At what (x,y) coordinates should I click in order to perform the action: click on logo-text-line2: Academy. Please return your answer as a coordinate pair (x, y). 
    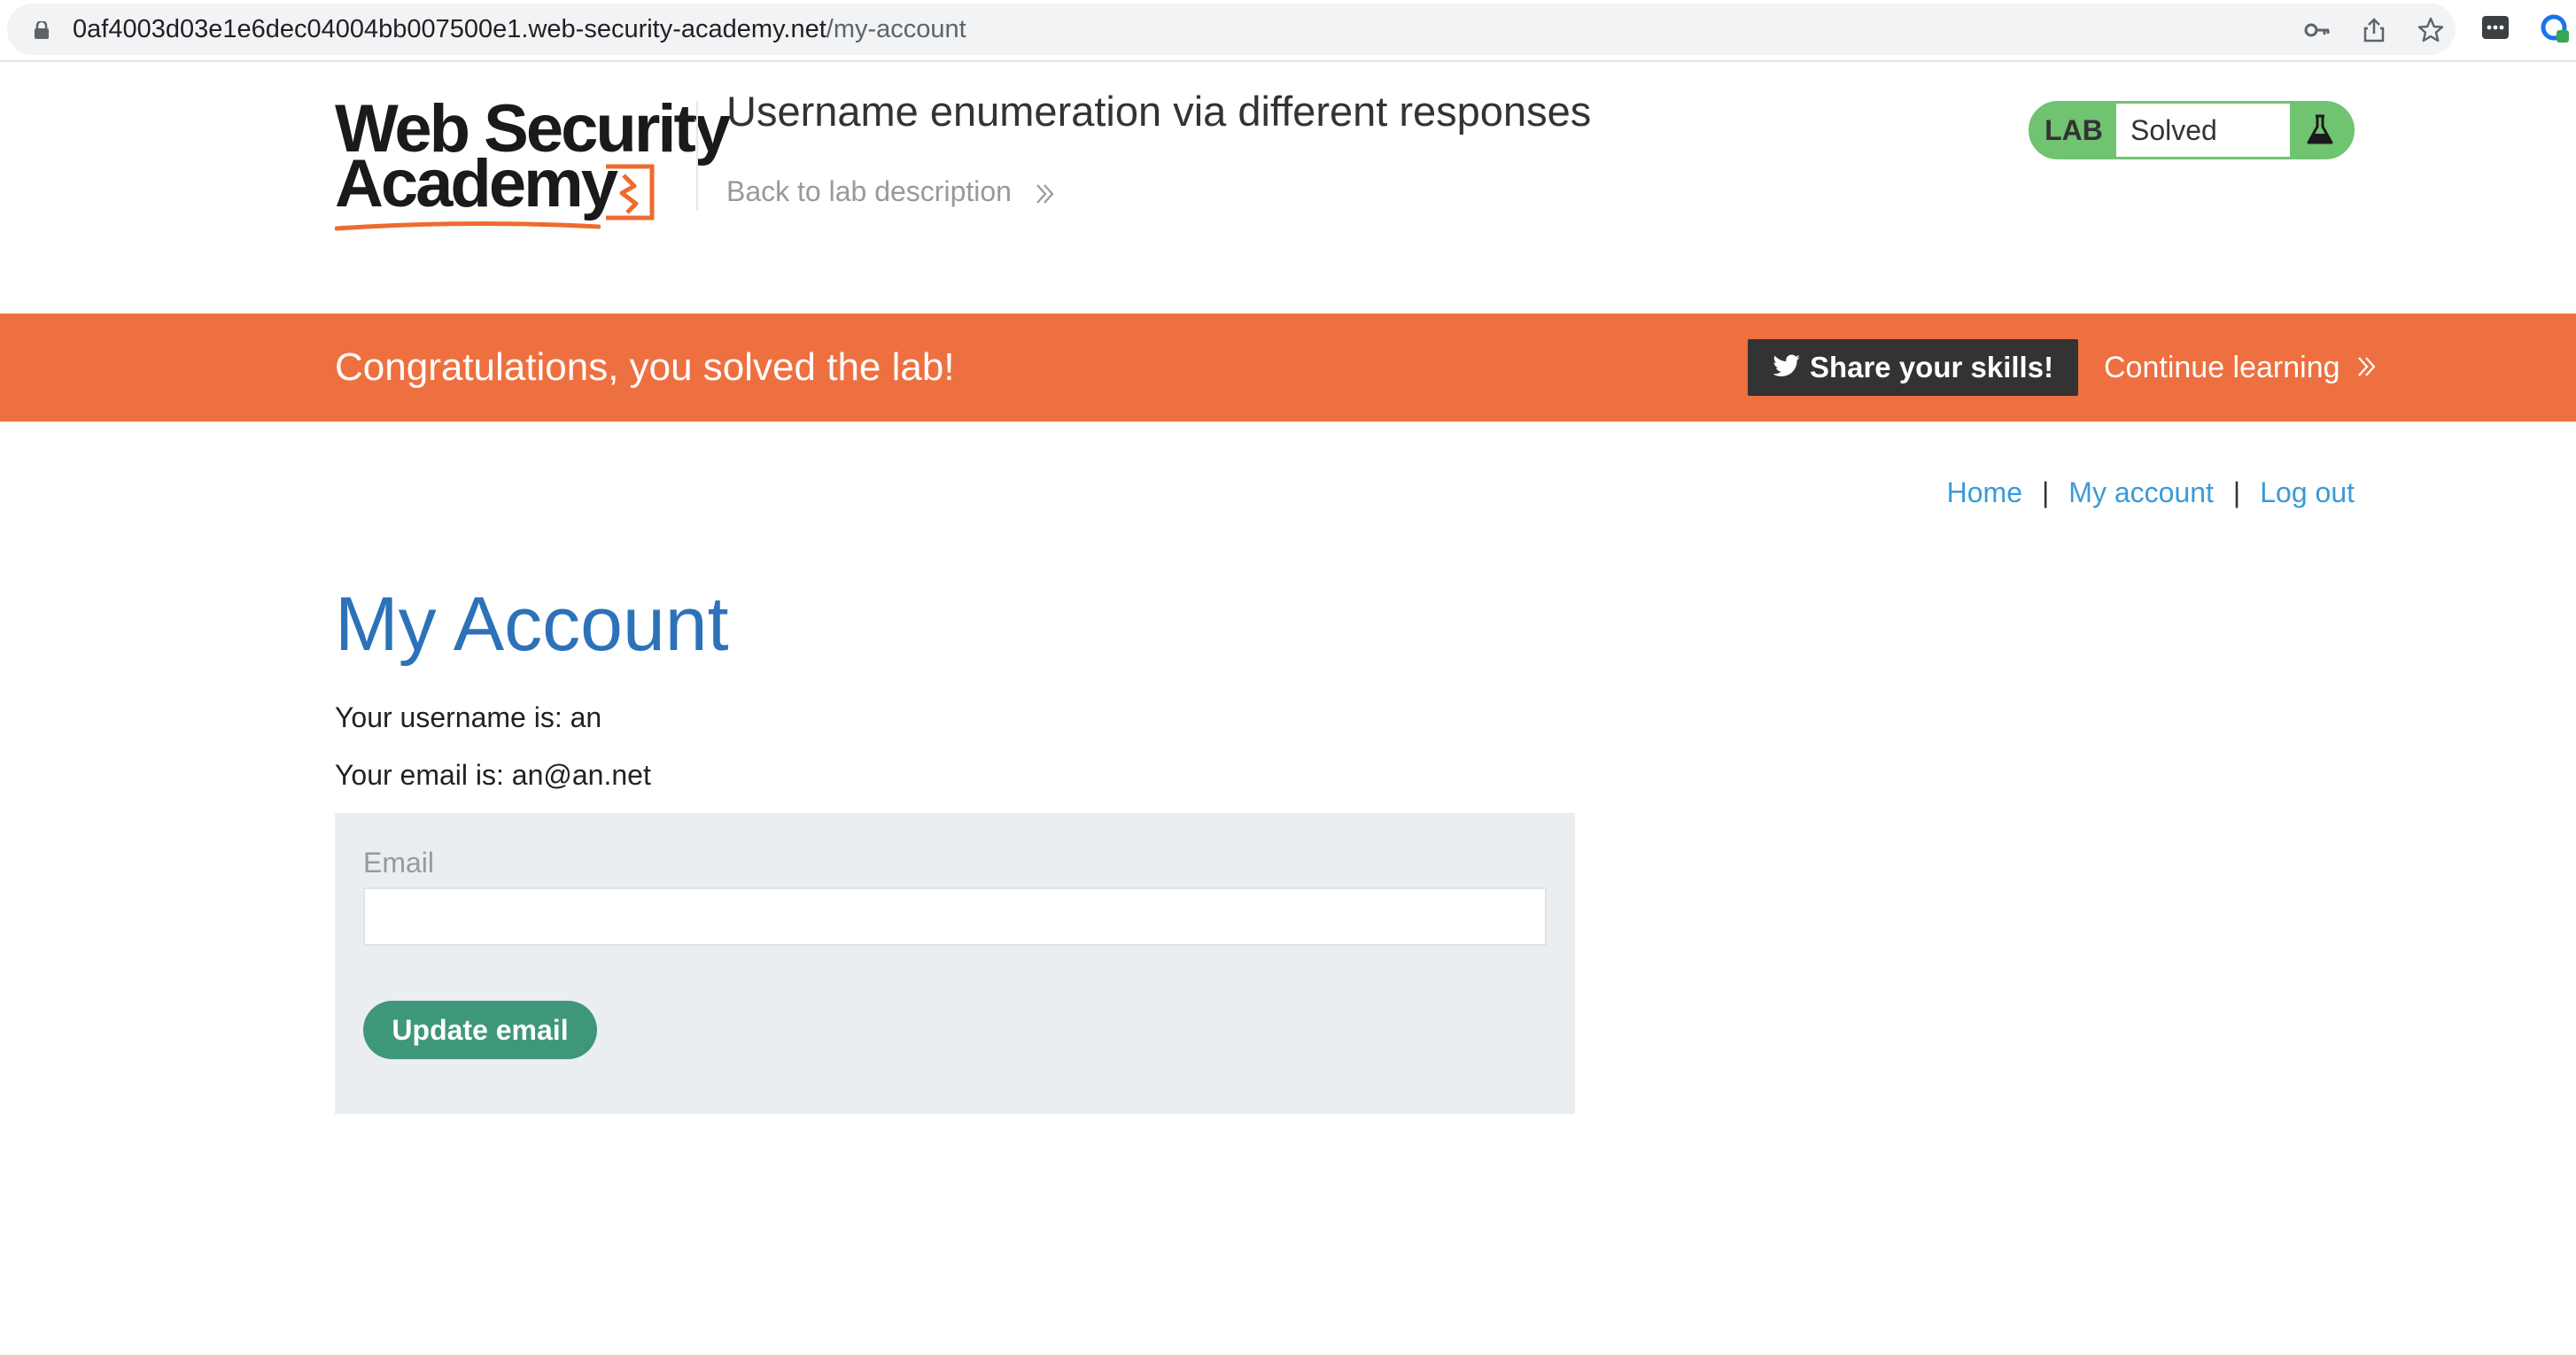
    Looking at the image, I should click on (476, 183).